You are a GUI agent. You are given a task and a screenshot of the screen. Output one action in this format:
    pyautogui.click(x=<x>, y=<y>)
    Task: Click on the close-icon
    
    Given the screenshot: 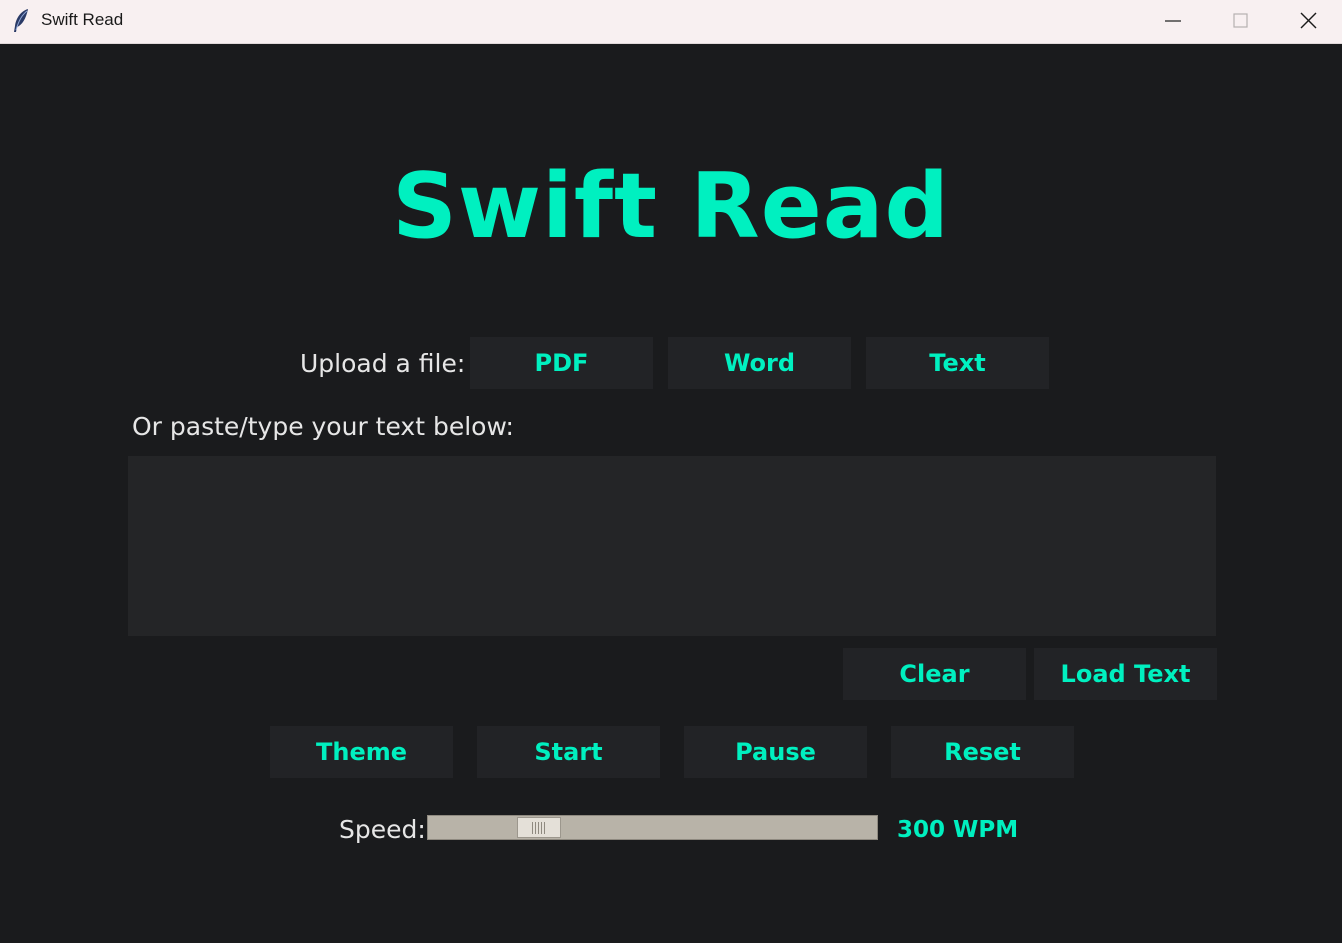 What is the action you would take?
    pyautogui.click(x=1308, y=20)
    